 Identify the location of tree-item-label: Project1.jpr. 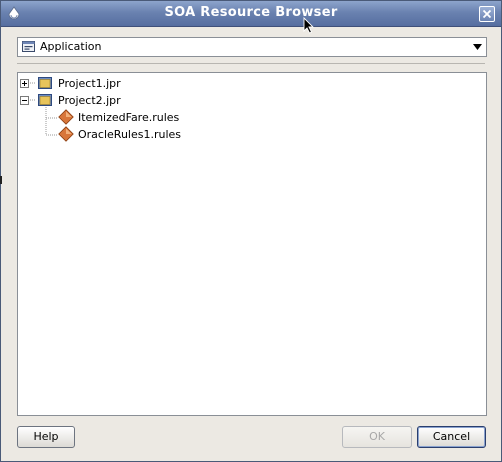
(89, 83).